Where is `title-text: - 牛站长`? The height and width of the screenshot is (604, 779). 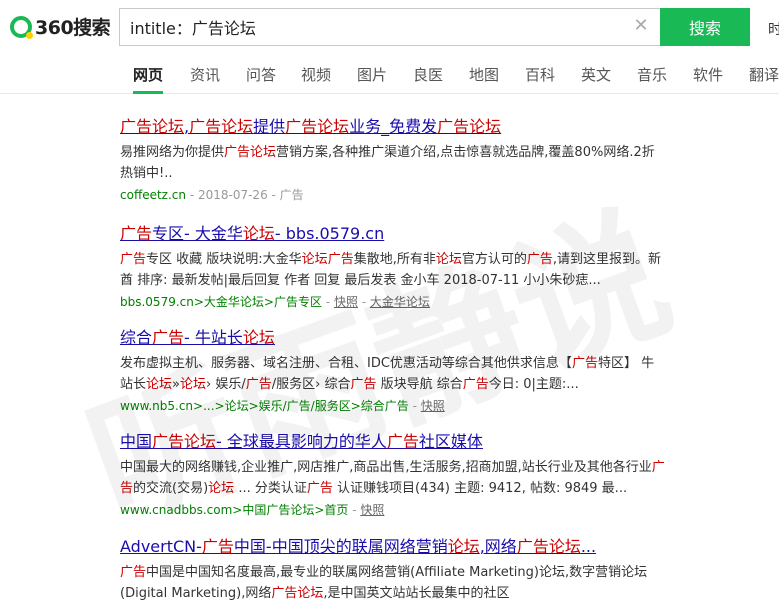 title-text: - 牛站长 is located at coordinates (213, 337).